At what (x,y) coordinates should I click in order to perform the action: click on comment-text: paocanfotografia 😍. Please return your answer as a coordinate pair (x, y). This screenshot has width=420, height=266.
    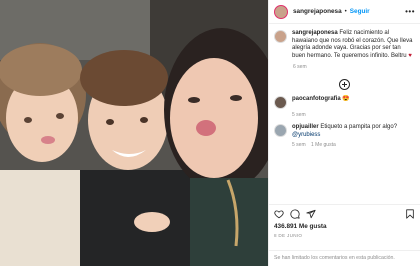
    Looking at the image, I should click on (321, 102).